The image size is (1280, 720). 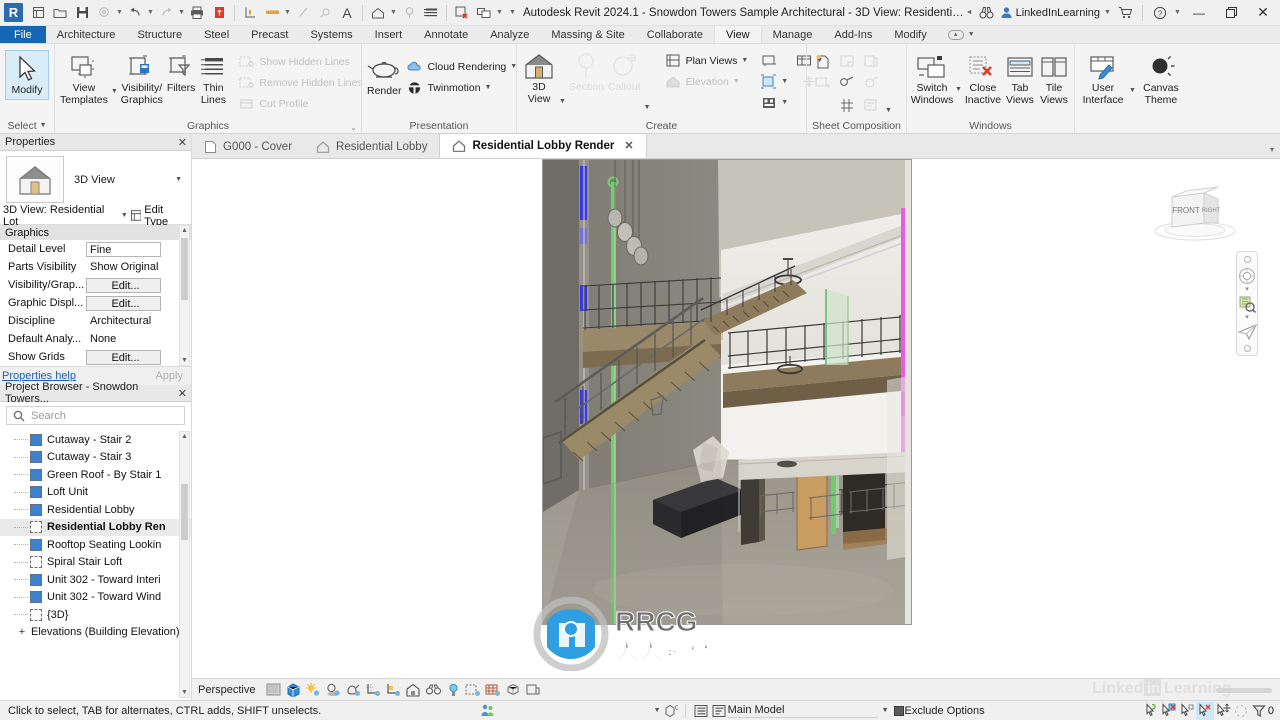 I want to click on tree-item-elevations: + Elevations (Building Elevation), so click(x=95, y=633).